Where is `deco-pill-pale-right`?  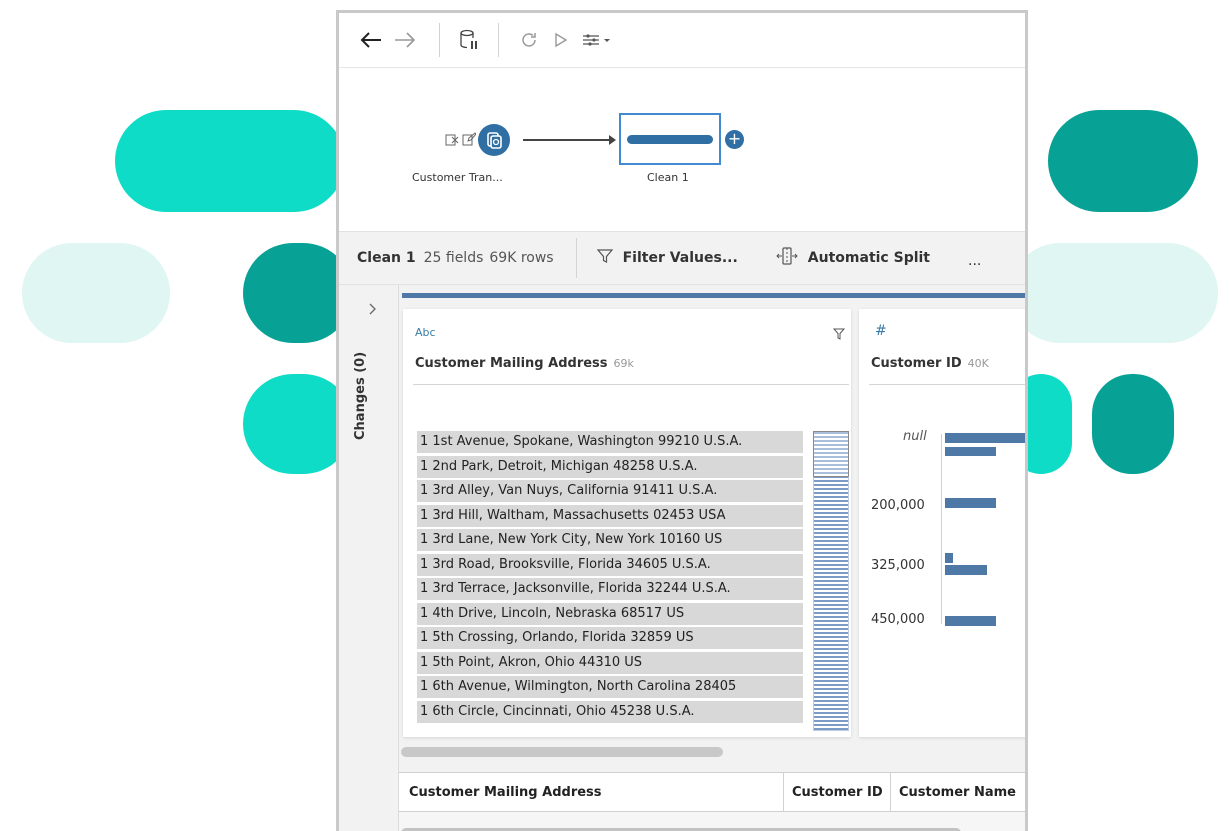
deco-pill-pale-right is located at coordinates (1114, 293).